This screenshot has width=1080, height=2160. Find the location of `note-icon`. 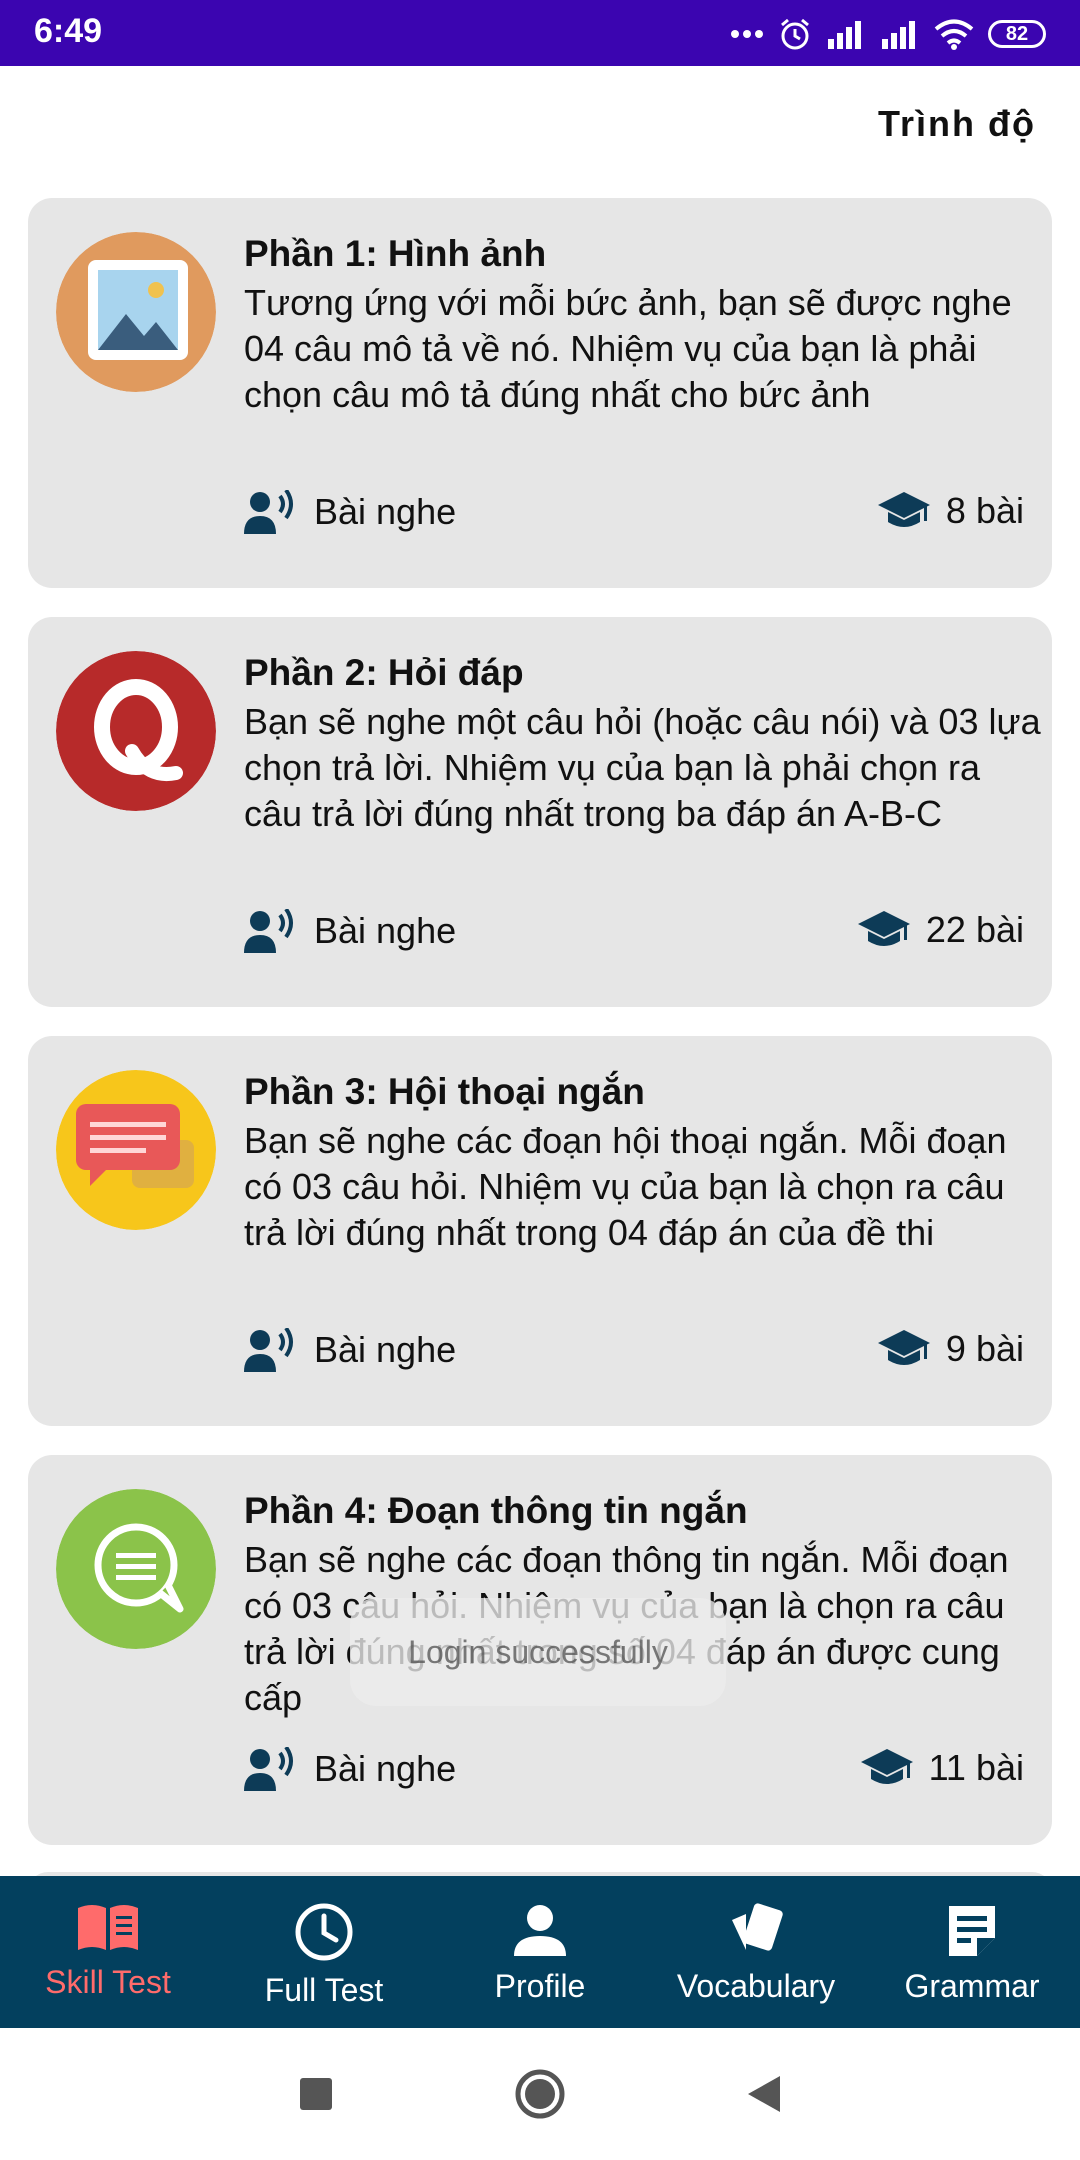

note-icon is located at coordinates (972, 1931).